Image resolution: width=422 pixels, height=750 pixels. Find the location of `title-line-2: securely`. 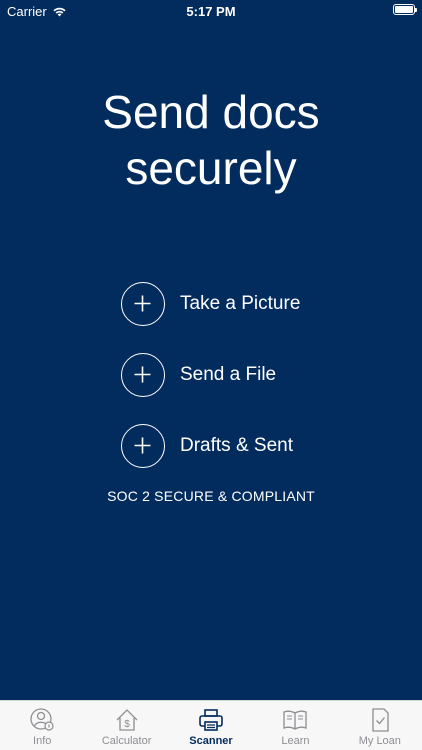

title-line-2: securely is located at coordinates (211, 168).